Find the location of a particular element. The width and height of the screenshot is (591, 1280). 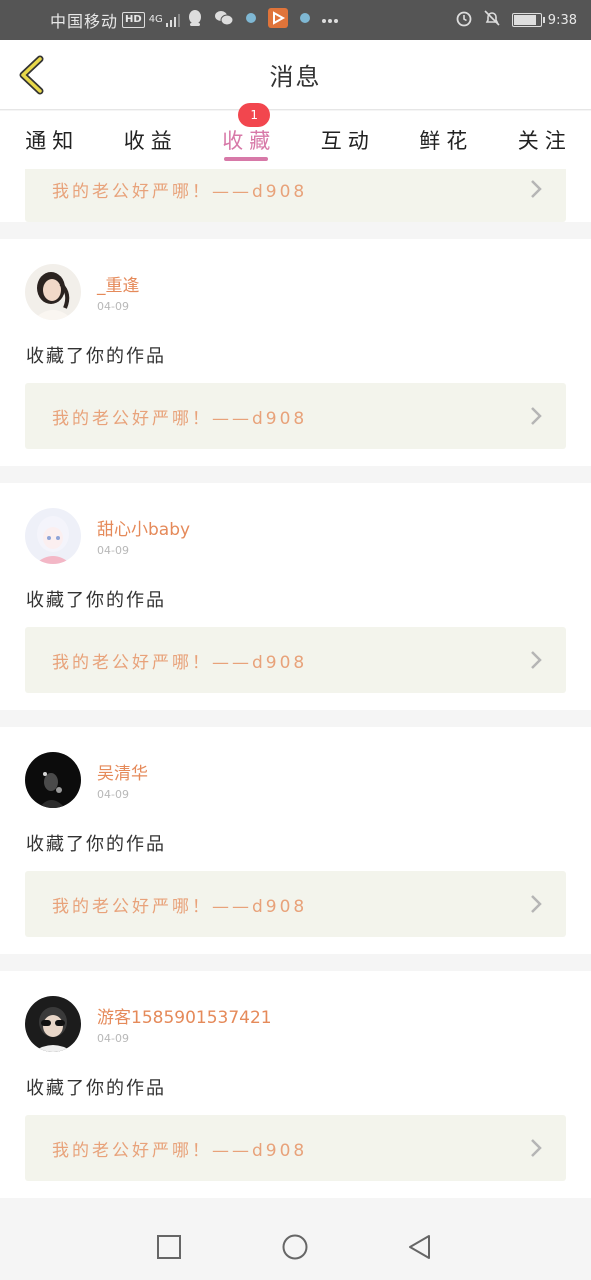

tab-follow: 关注 is located at coordinates (542, 140).